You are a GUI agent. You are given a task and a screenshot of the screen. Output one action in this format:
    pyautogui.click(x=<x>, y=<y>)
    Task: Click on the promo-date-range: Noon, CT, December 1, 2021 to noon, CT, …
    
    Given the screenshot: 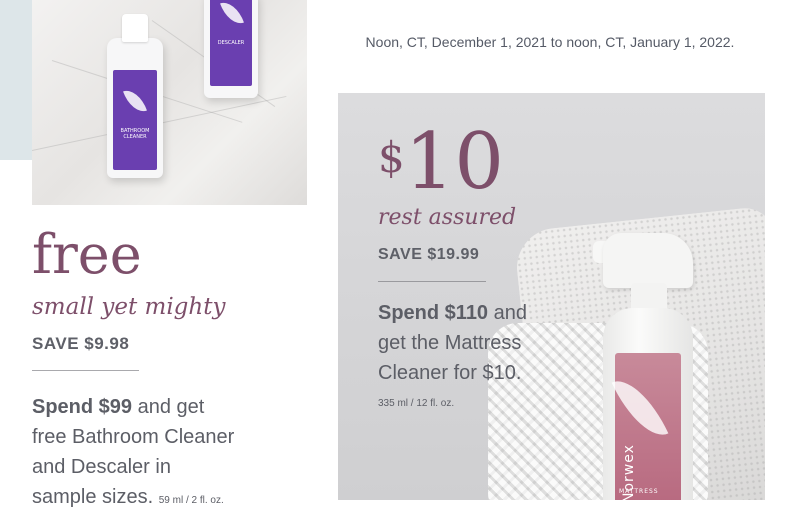 What is the action you would take?
    pyautogui.click(x=550, y=42)
    